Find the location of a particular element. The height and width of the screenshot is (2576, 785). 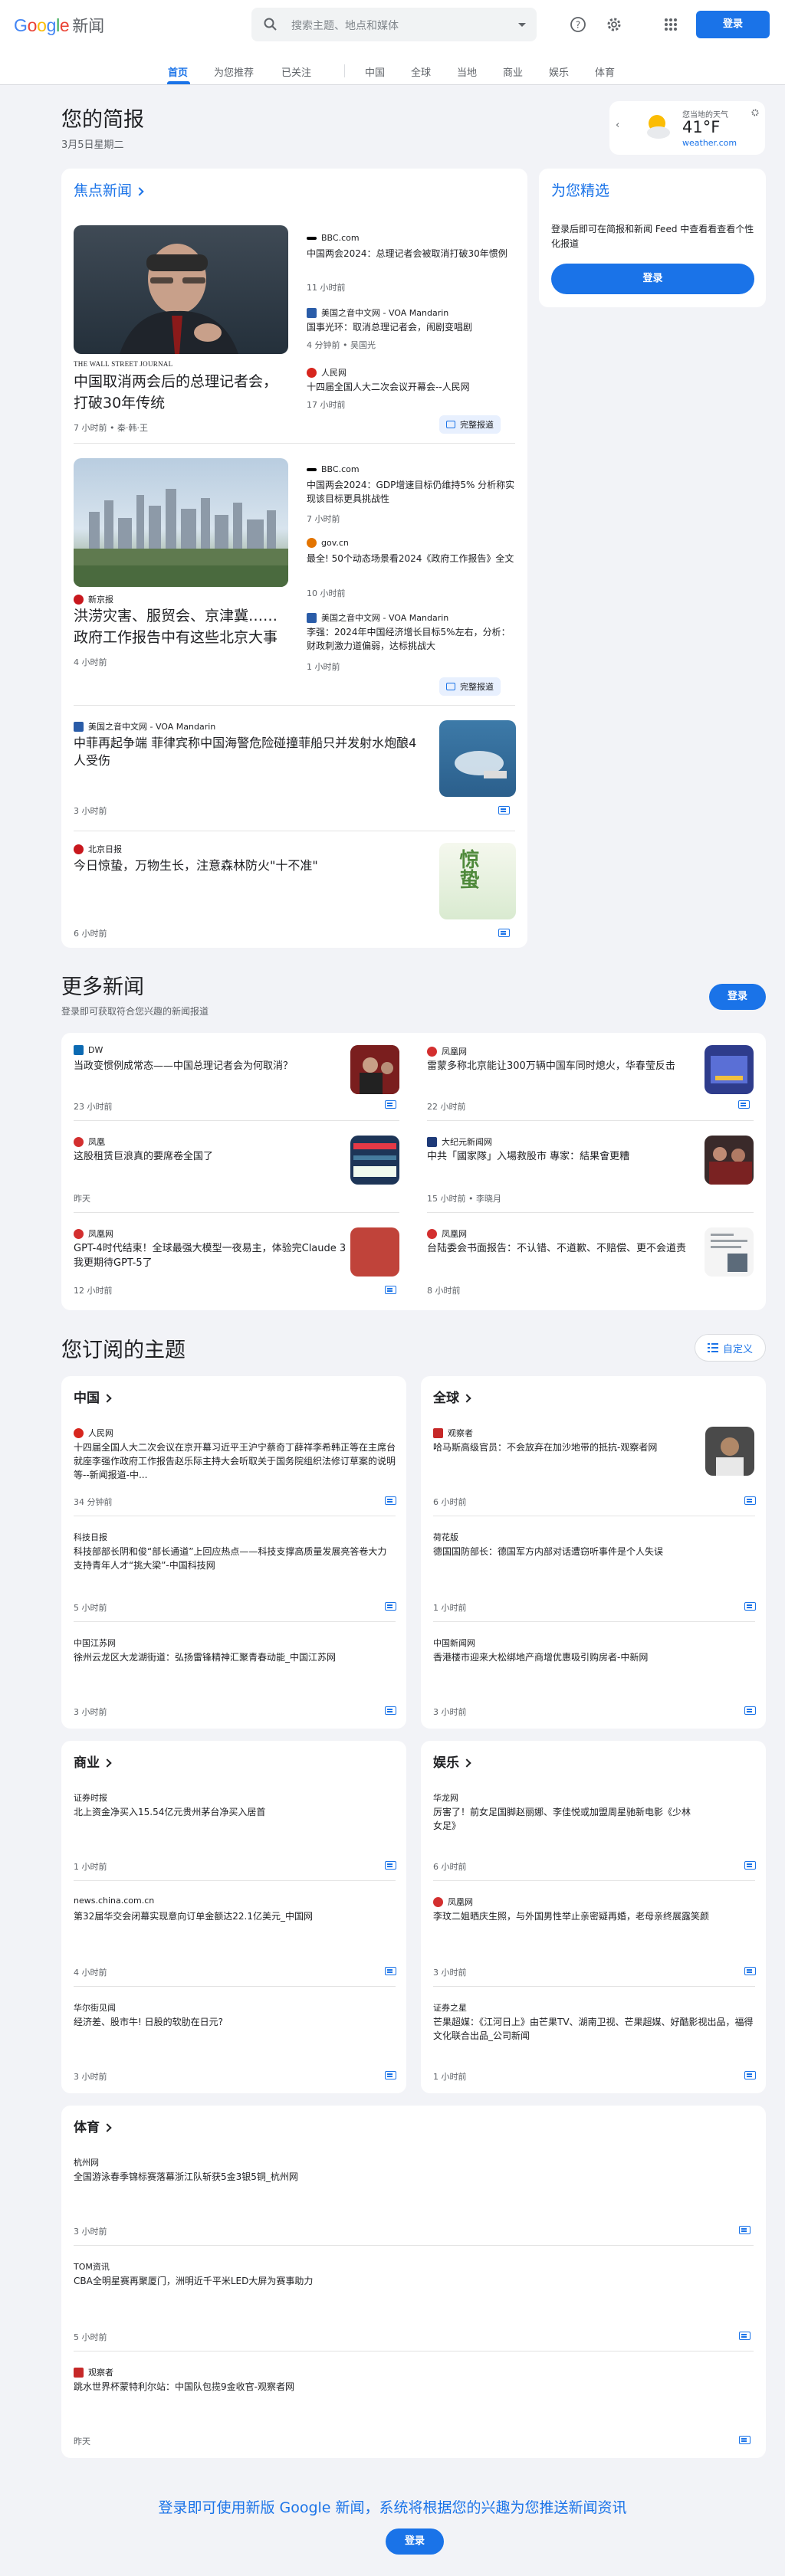

related-headline: 中国两会2024：总理记者会被取消打破30年惯例 is located at coordinates (411, 254).